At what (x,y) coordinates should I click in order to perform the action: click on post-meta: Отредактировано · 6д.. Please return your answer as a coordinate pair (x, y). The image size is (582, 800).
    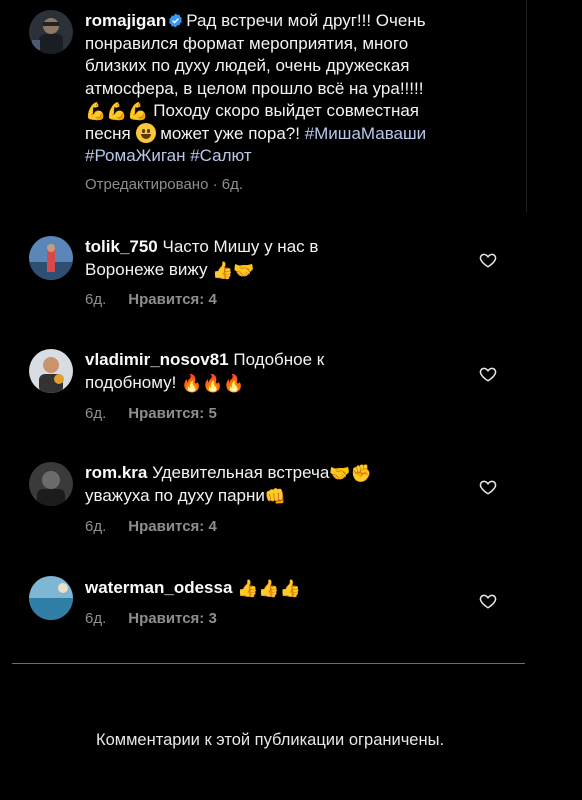
    Looking at the image, I should click on (164, 184).